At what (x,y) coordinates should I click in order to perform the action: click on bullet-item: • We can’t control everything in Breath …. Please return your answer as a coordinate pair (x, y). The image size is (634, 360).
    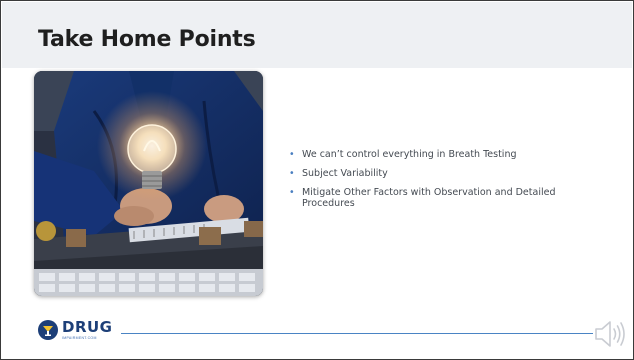
    Looking at the image, I should click on (438, 154).